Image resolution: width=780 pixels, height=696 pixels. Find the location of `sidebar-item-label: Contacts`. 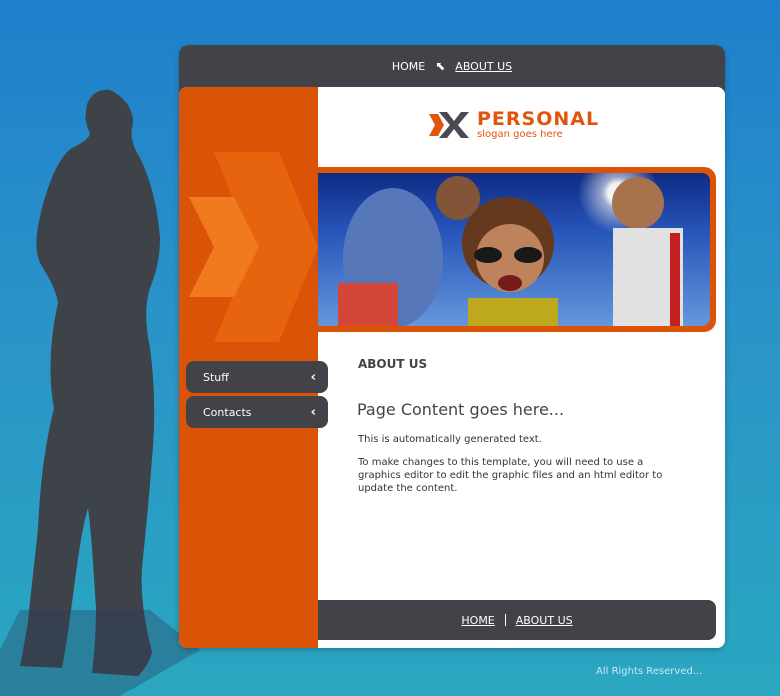

sidebar-item-label: Contacts is located at coordinates (227, 412).